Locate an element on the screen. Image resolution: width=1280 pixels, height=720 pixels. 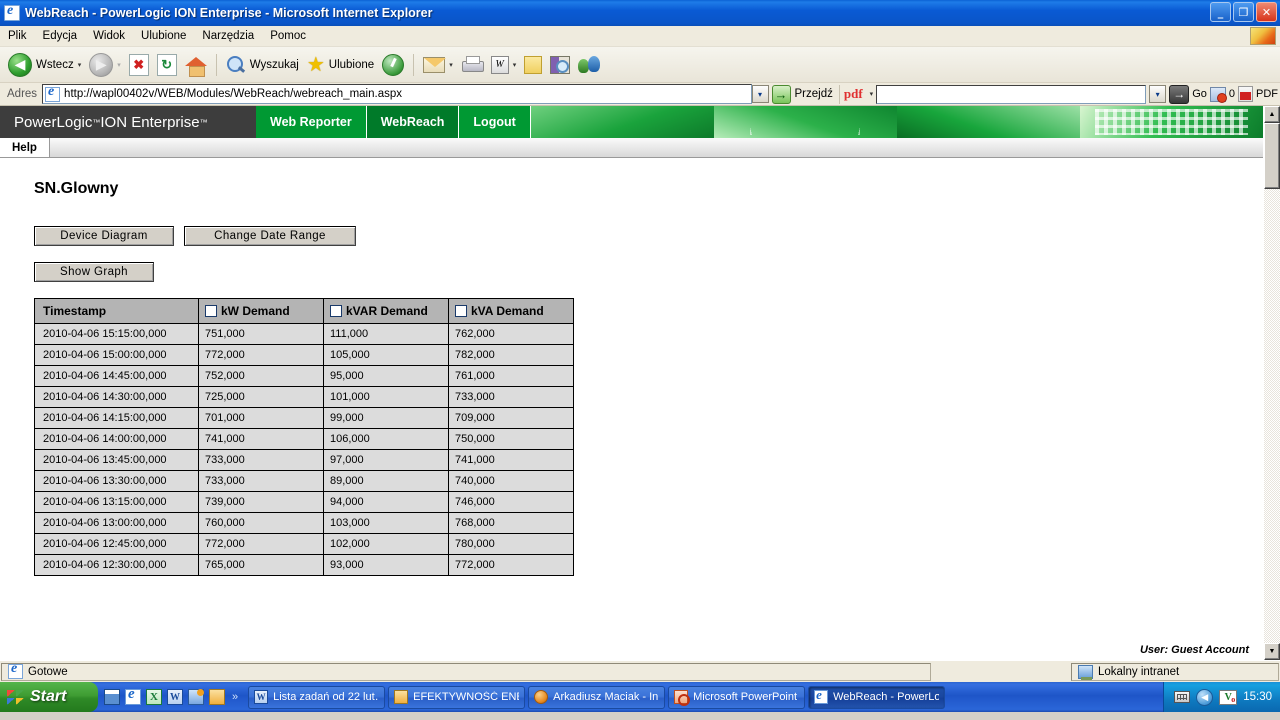
keyboard-language-icon is located at coordinates (1182, 697).